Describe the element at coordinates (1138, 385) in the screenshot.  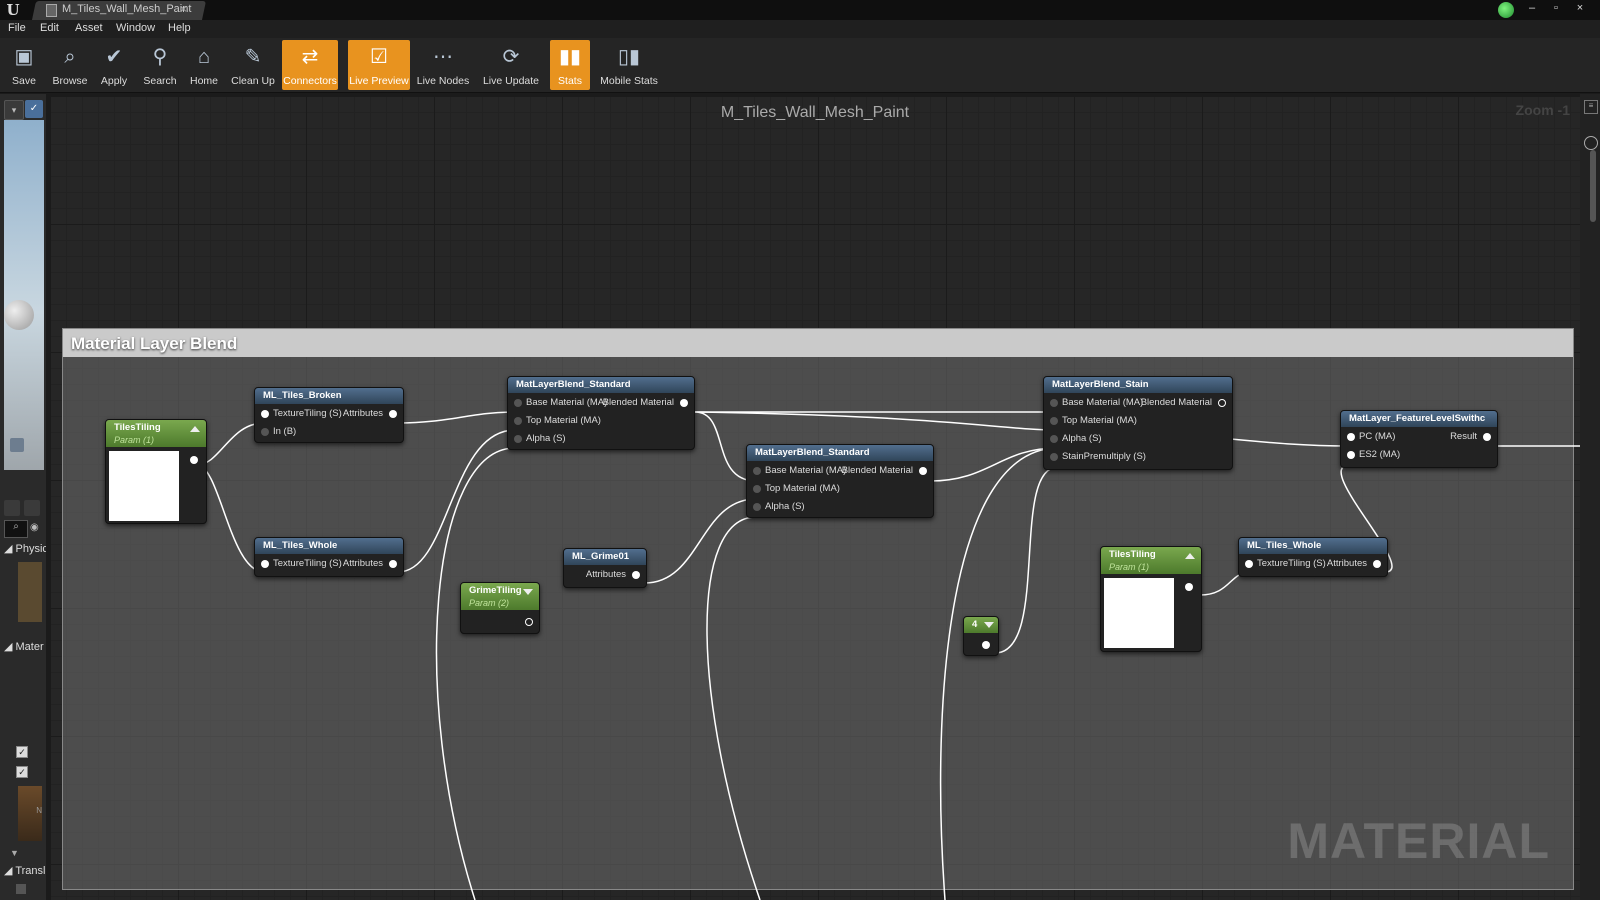
I see `node-header: MatLayerBlend_Stain` at that location.